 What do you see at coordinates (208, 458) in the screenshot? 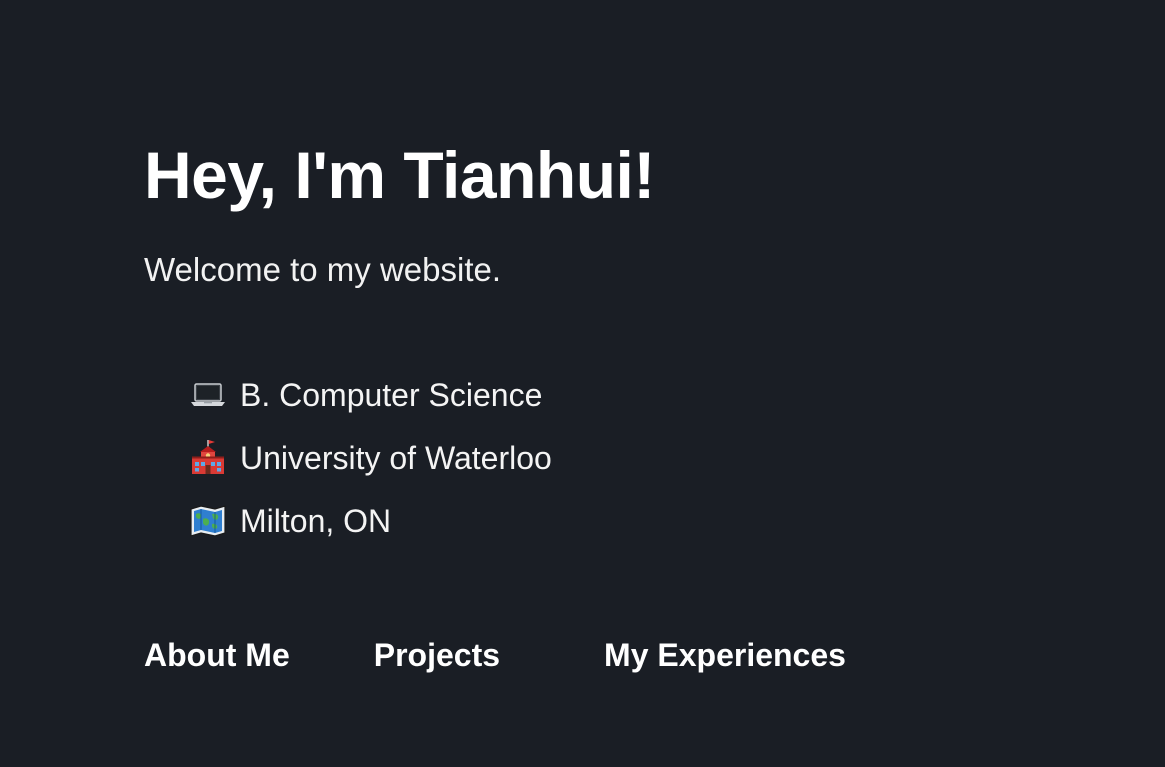
I see `school-icon` at bounding box center [208, 458].